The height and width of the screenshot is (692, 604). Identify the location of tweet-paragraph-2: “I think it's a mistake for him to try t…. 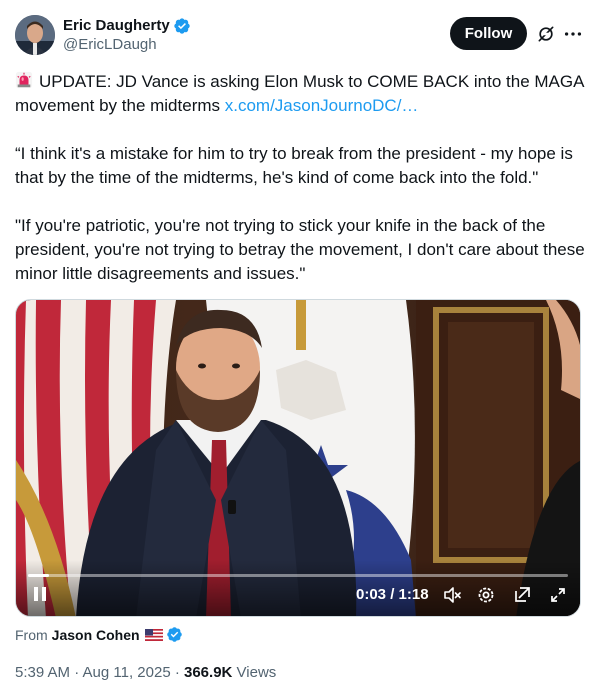
(294, 165).